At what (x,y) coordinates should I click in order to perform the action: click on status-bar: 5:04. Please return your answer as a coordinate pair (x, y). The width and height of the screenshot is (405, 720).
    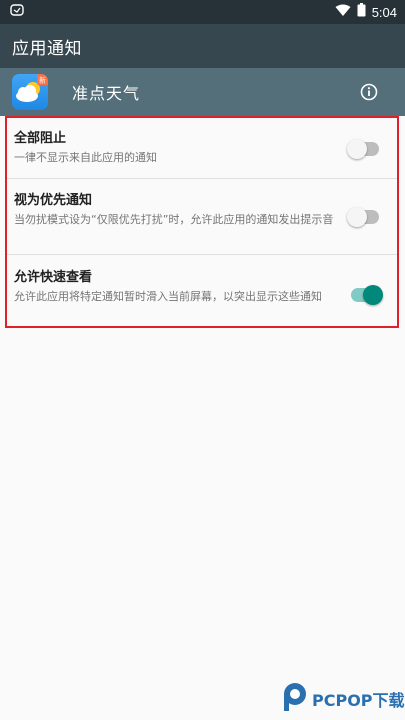
    Looking at the image, I should click on (202, 12).